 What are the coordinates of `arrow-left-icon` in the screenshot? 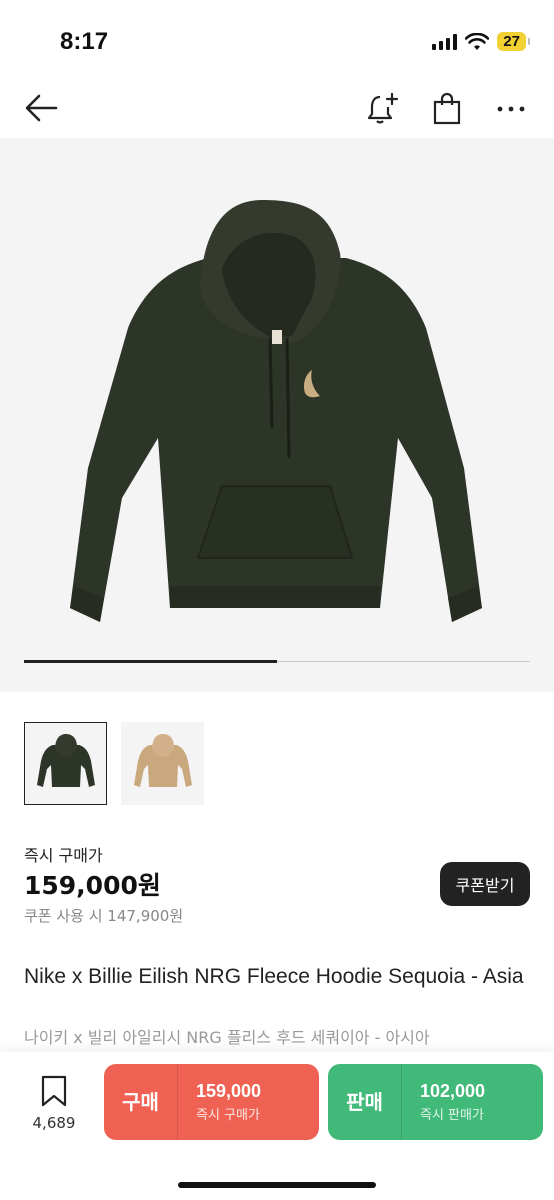 It's located at (41, 108).